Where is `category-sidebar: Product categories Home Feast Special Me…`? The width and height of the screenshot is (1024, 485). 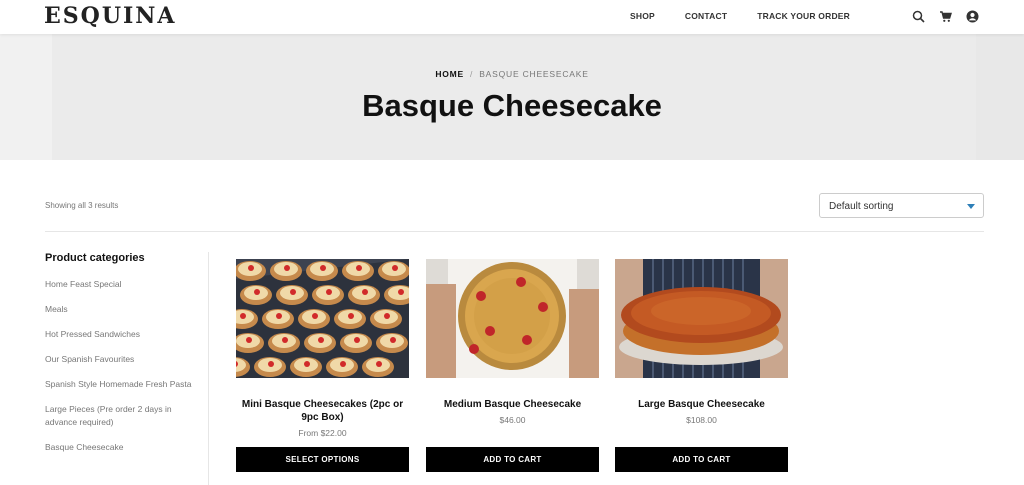 category-sidebar: Product categories Home Feast Special Me… is located at coordinates (120, 359).